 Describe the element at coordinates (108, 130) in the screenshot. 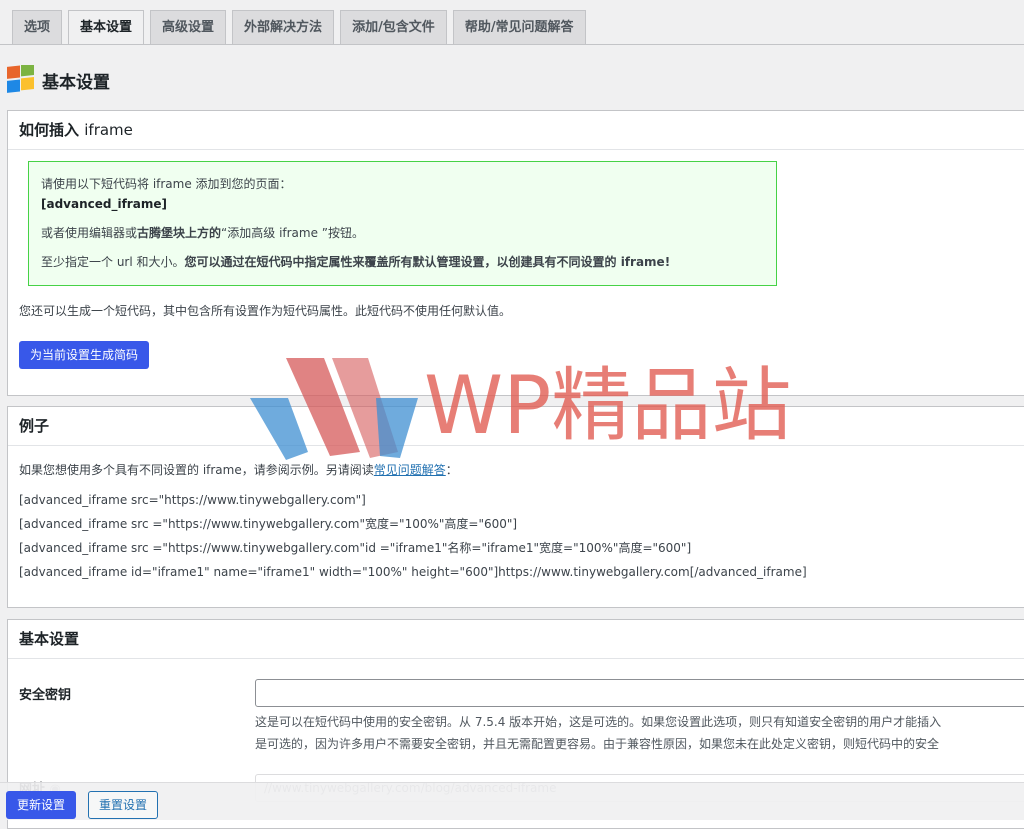

I see `insert-heading-en: iframe` at that location.